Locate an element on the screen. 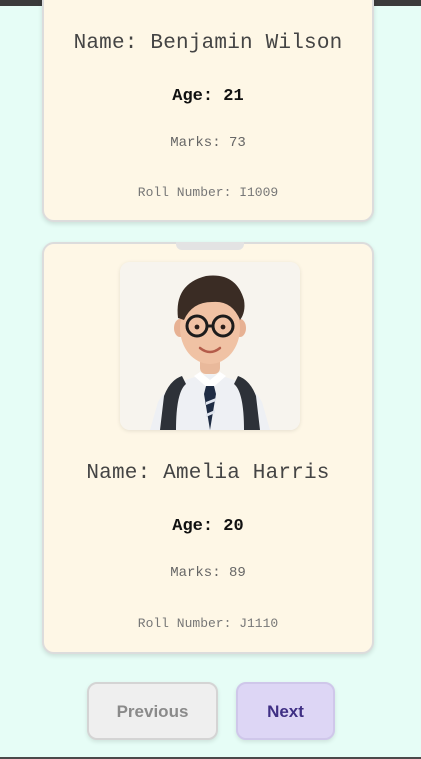  student-roll-number: Roll Number: J1110 is located at coordinates (208, 623).